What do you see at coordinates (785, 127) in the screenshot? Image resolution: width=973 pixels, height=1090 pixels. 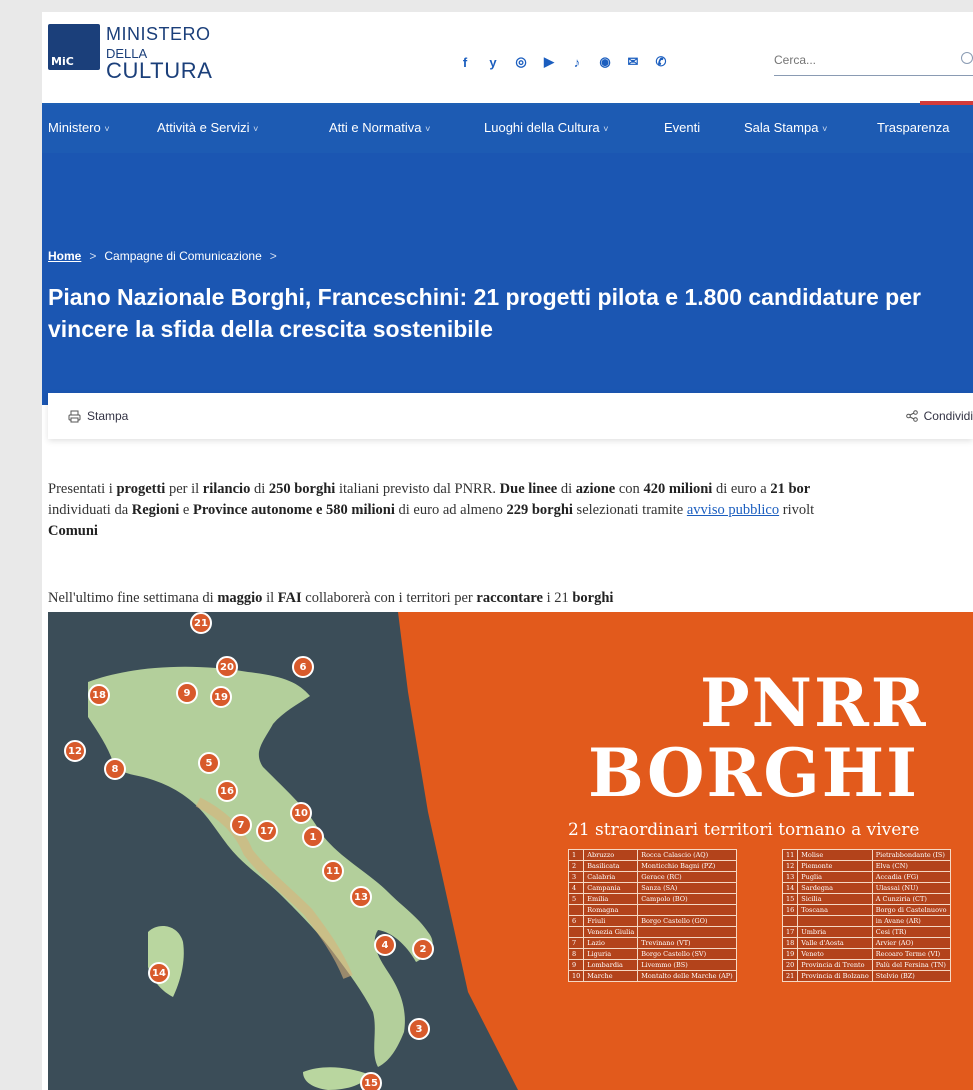 I see `nav-item-sala-stampa: Sala Stampa ˅` at bounding box center [785, 127].